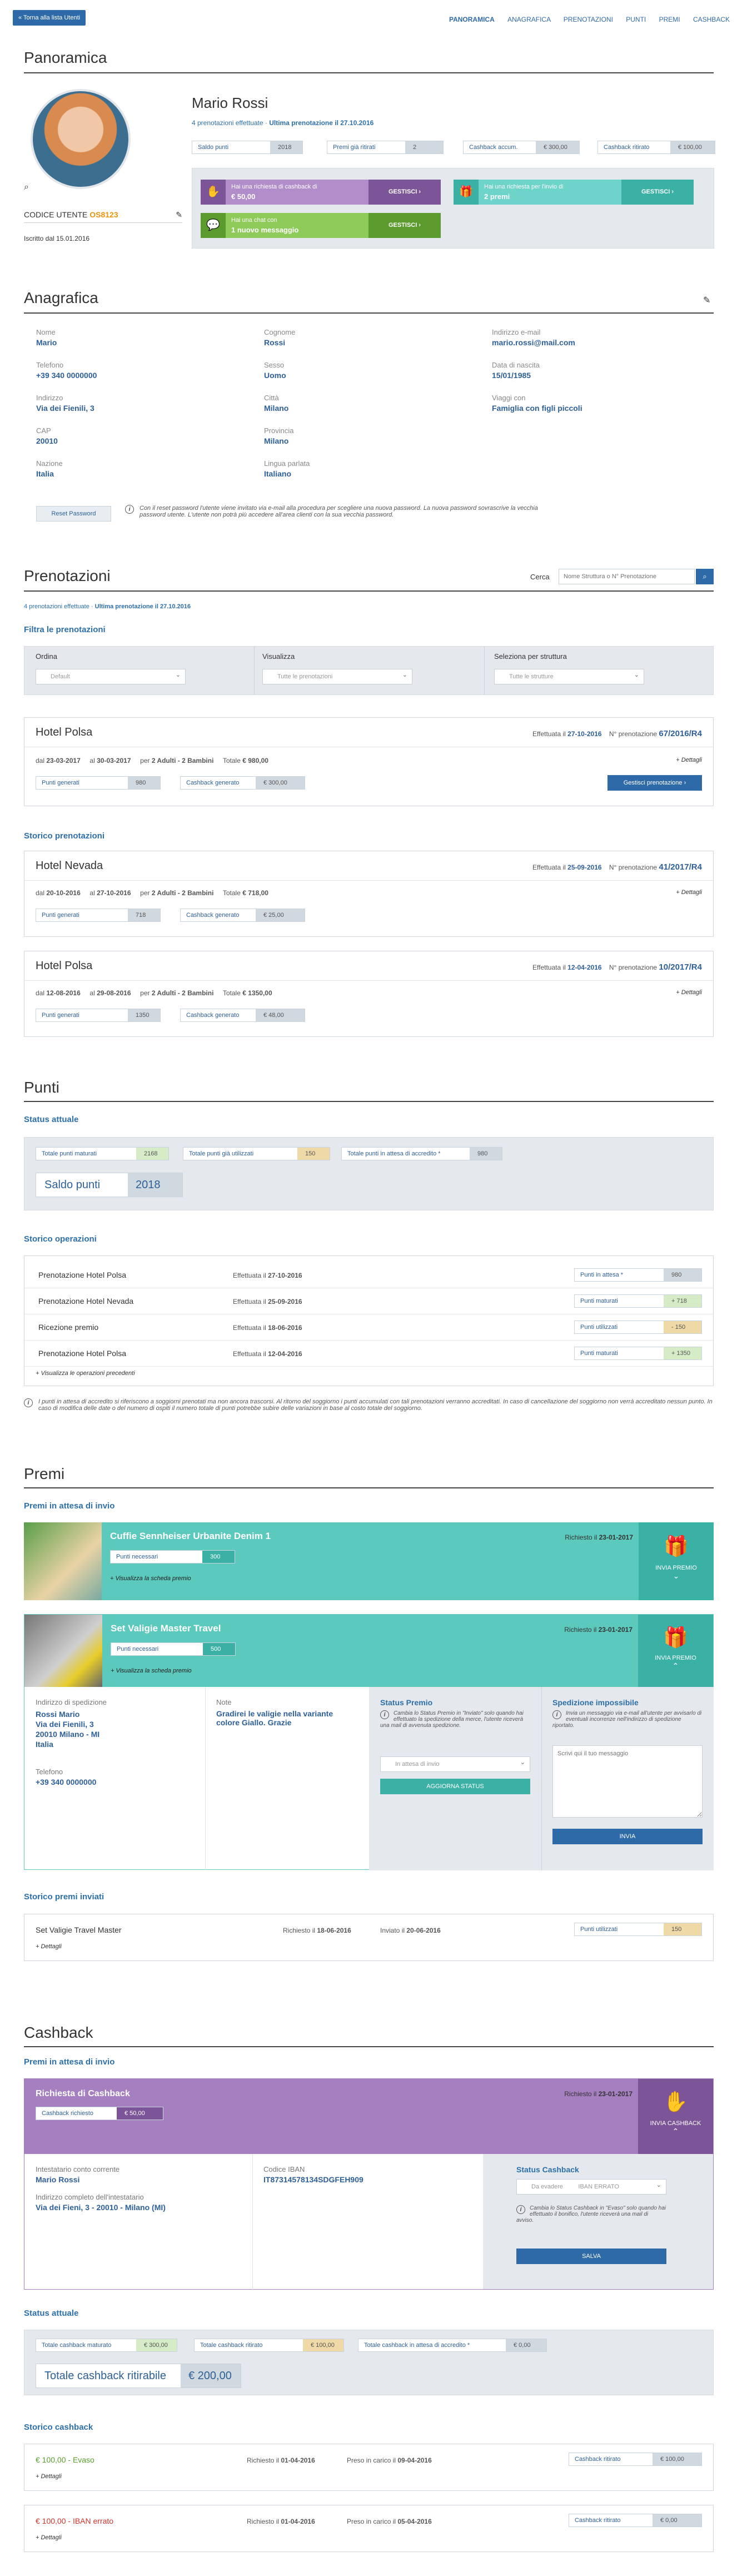  I want to click on search-button: ⌕, so click(705, 576).